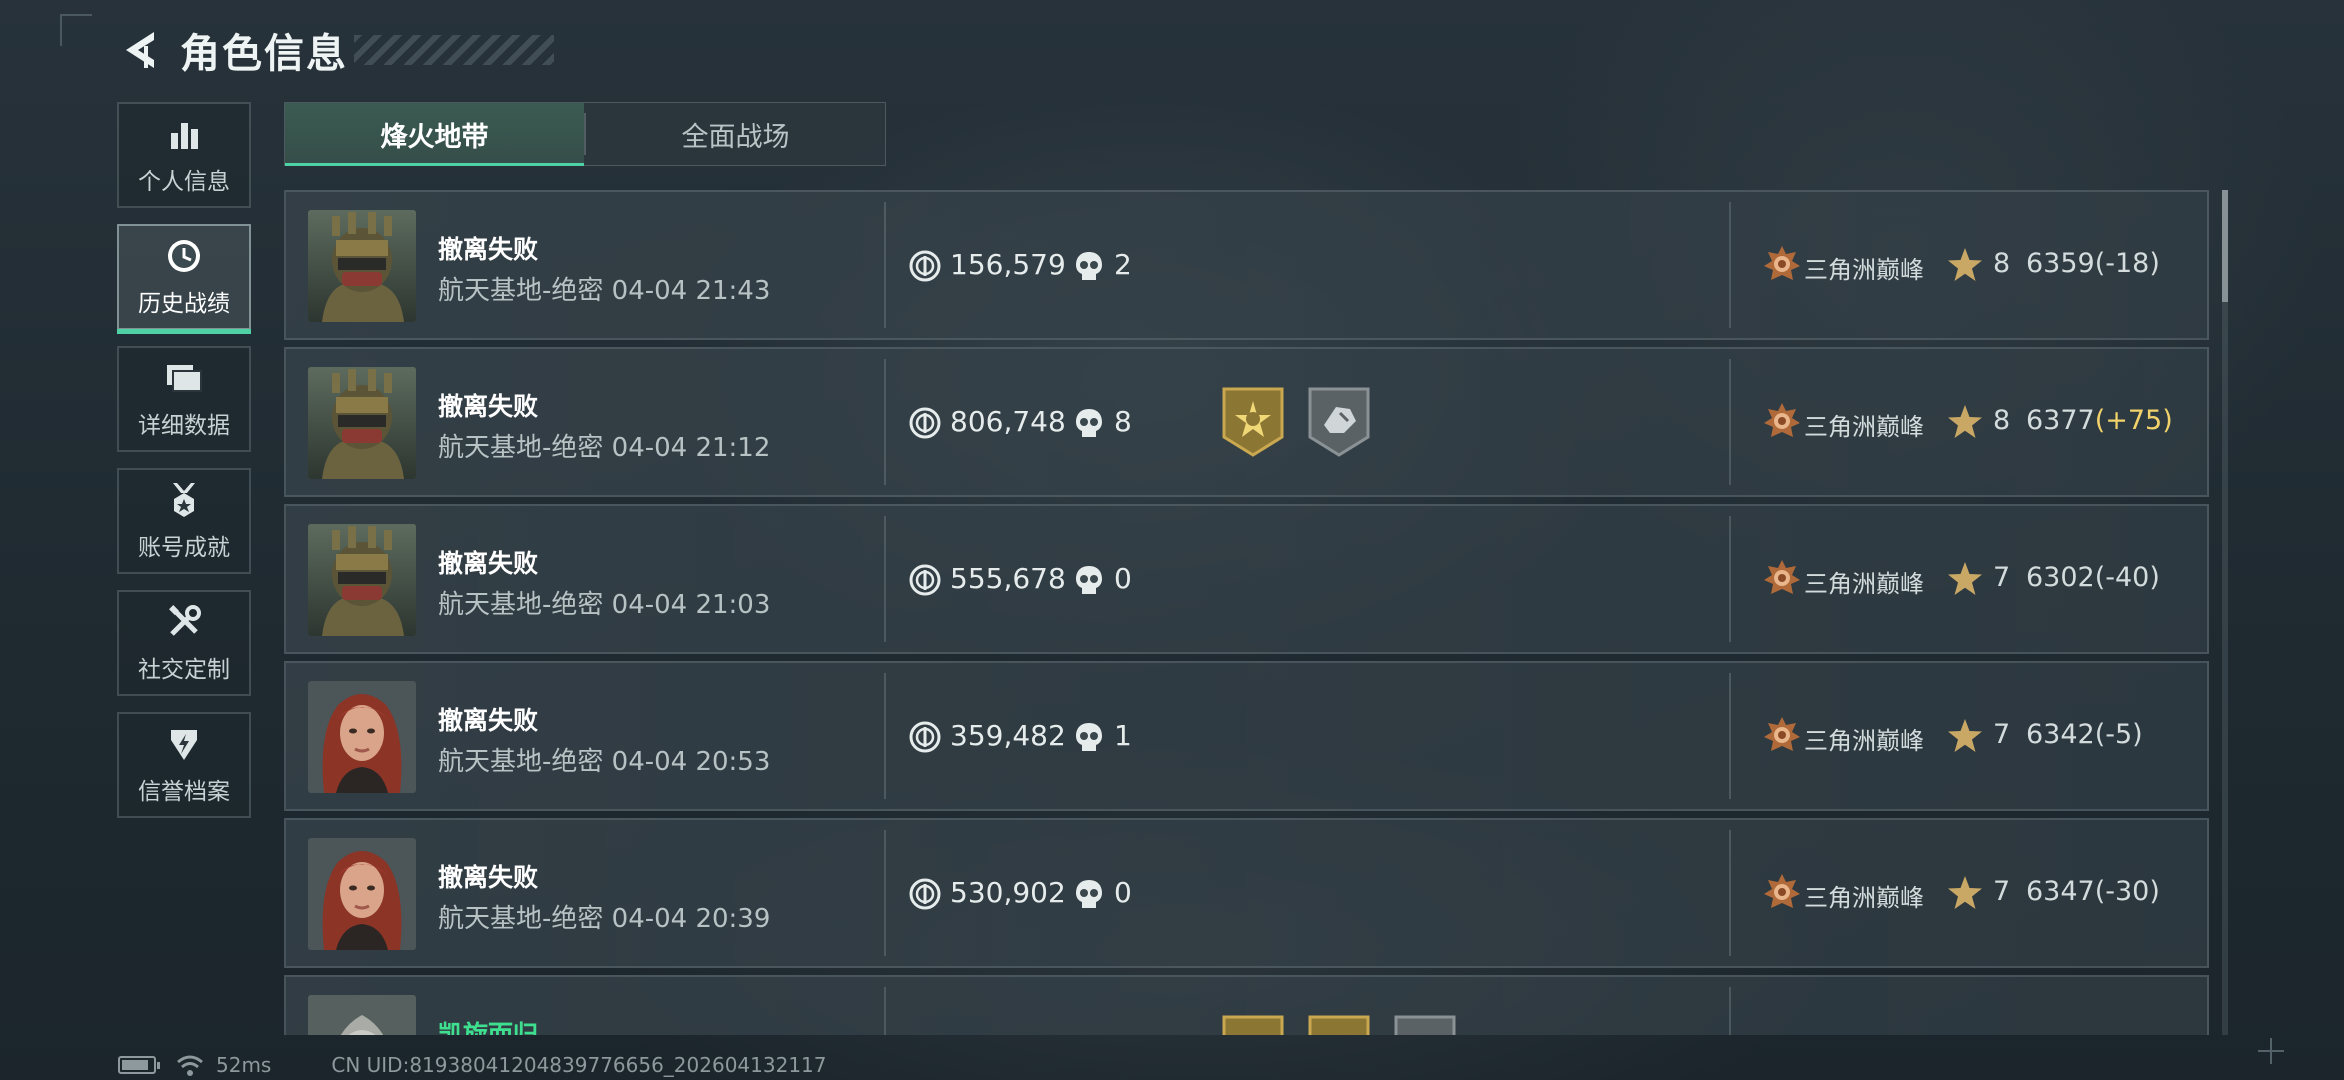 The width and height of the screenshot is (2344, 1080). Describe the element at coordinates (2060, 263) in the screenshot. I see `score-value: 6359` at that location.